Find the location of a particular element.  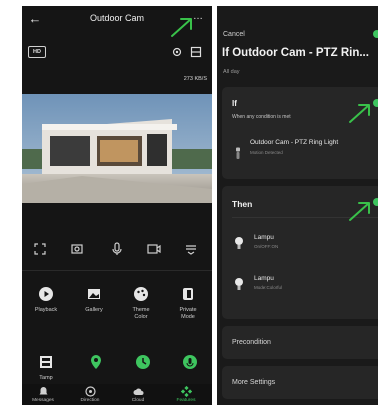

features-icon is located at coordinates (186, 391).